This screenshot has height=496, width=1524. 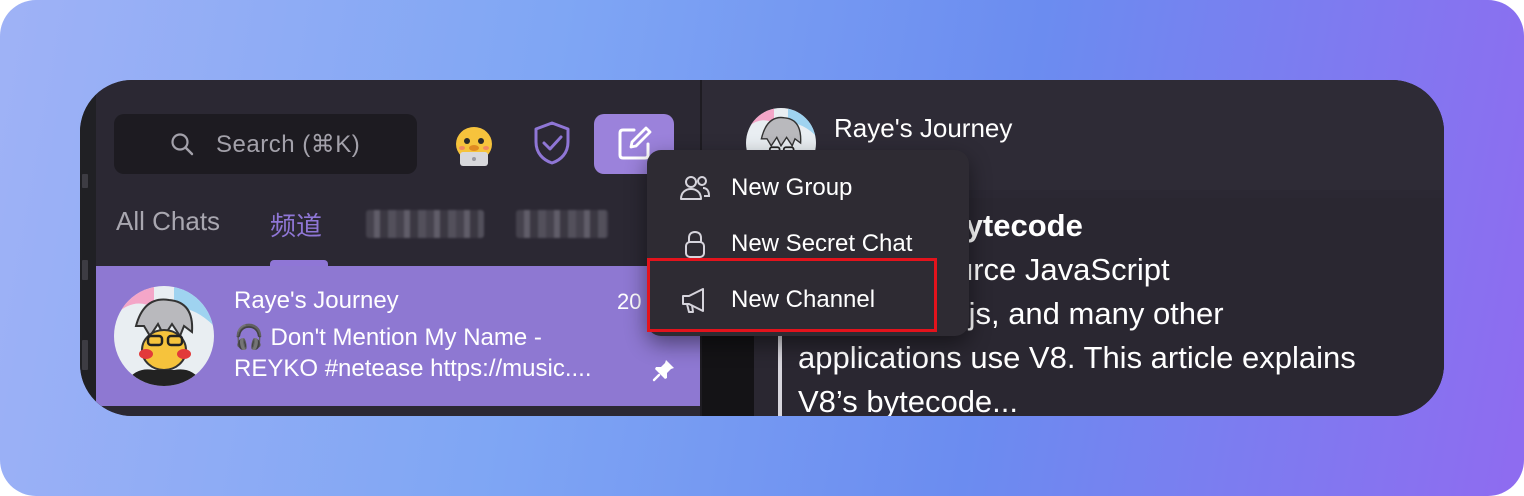 What do you see at coordinates (182, 144) in the screenshot?
I see `search-icon` at bounding box center [182, 144].